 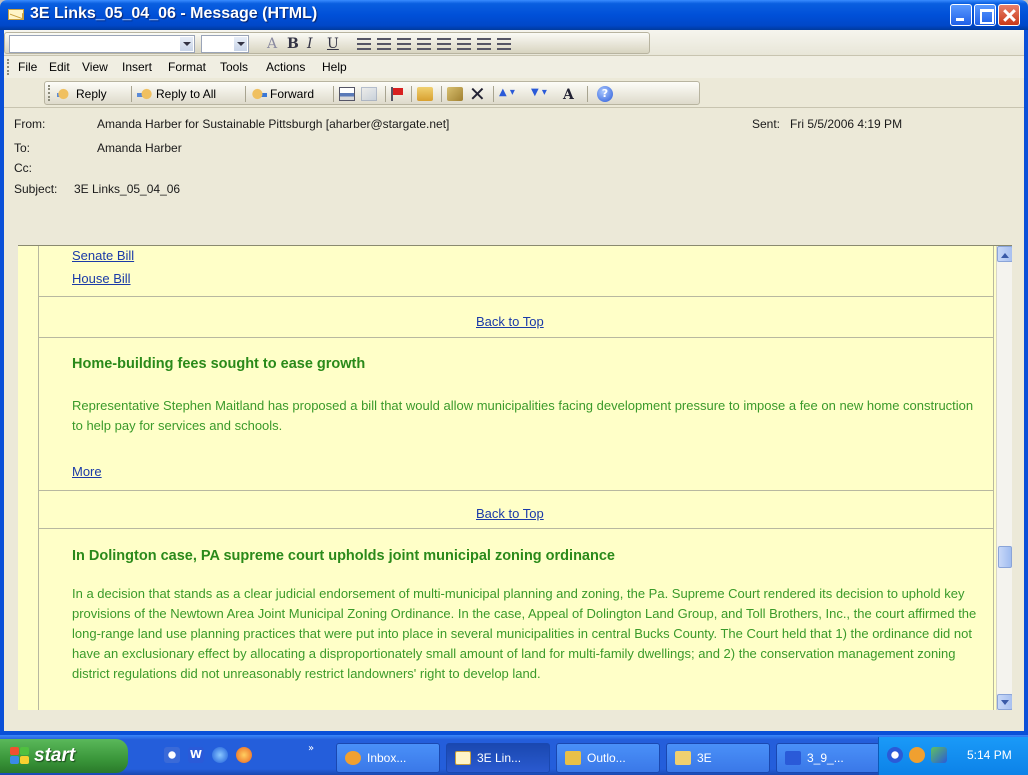 What do you see at coordinates (573, 758) in the screenshot?
I see `outlook-express-icon` at bounding box center [573, 758].